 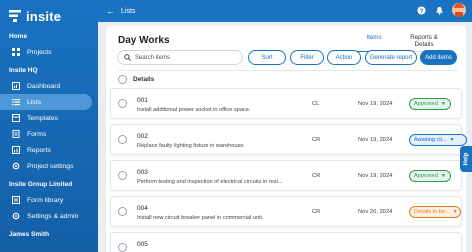 I want to click on section-title-insite-group: Insite Group Limited, so click(x=41, y=184).